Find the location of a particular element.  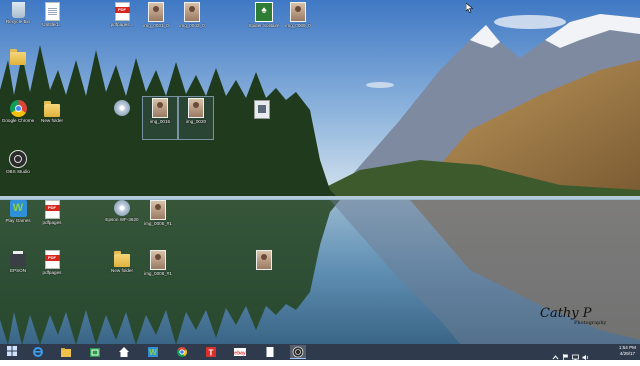

icon-label: Google Chrome is located at coordinates (18, 120).